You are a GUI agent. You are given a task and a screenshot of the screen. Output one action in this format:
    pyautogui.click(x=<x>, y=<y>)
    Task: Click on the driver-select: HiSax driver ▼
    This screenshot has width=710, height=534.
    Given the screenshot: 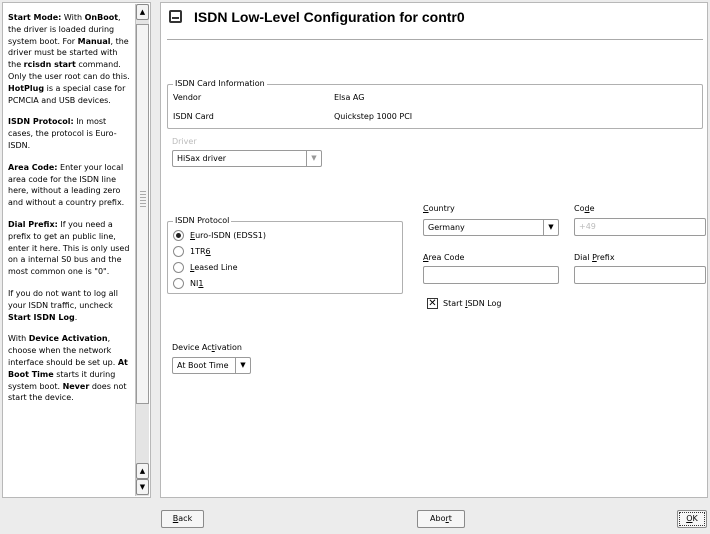 What is the action you would take?
    pyautogui.click(x=247, y=158)
    